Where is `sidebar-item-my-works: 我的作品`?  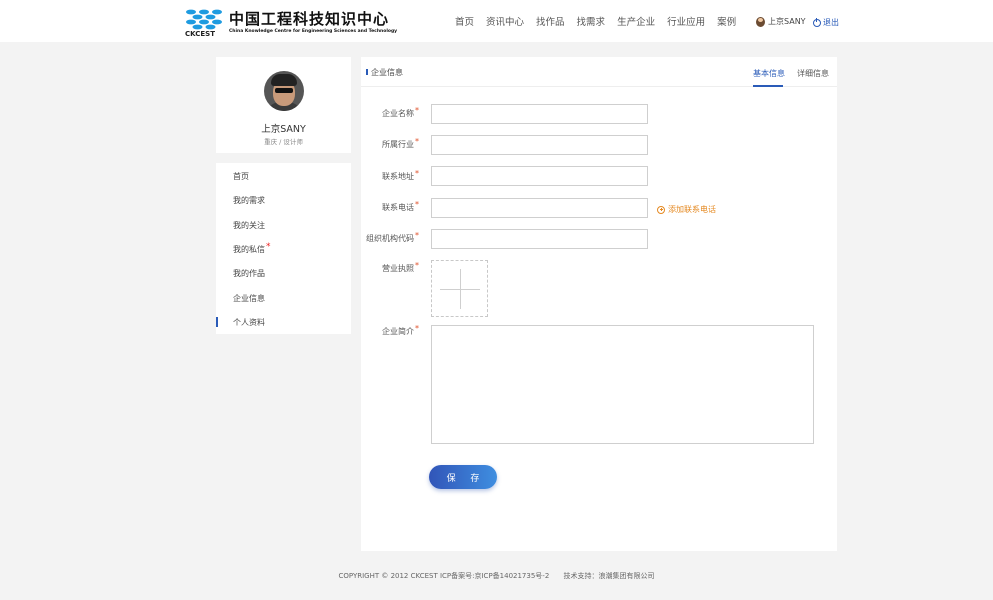
sidebar-item-my-works: 我的作品 is located at coordinates (249, 273).